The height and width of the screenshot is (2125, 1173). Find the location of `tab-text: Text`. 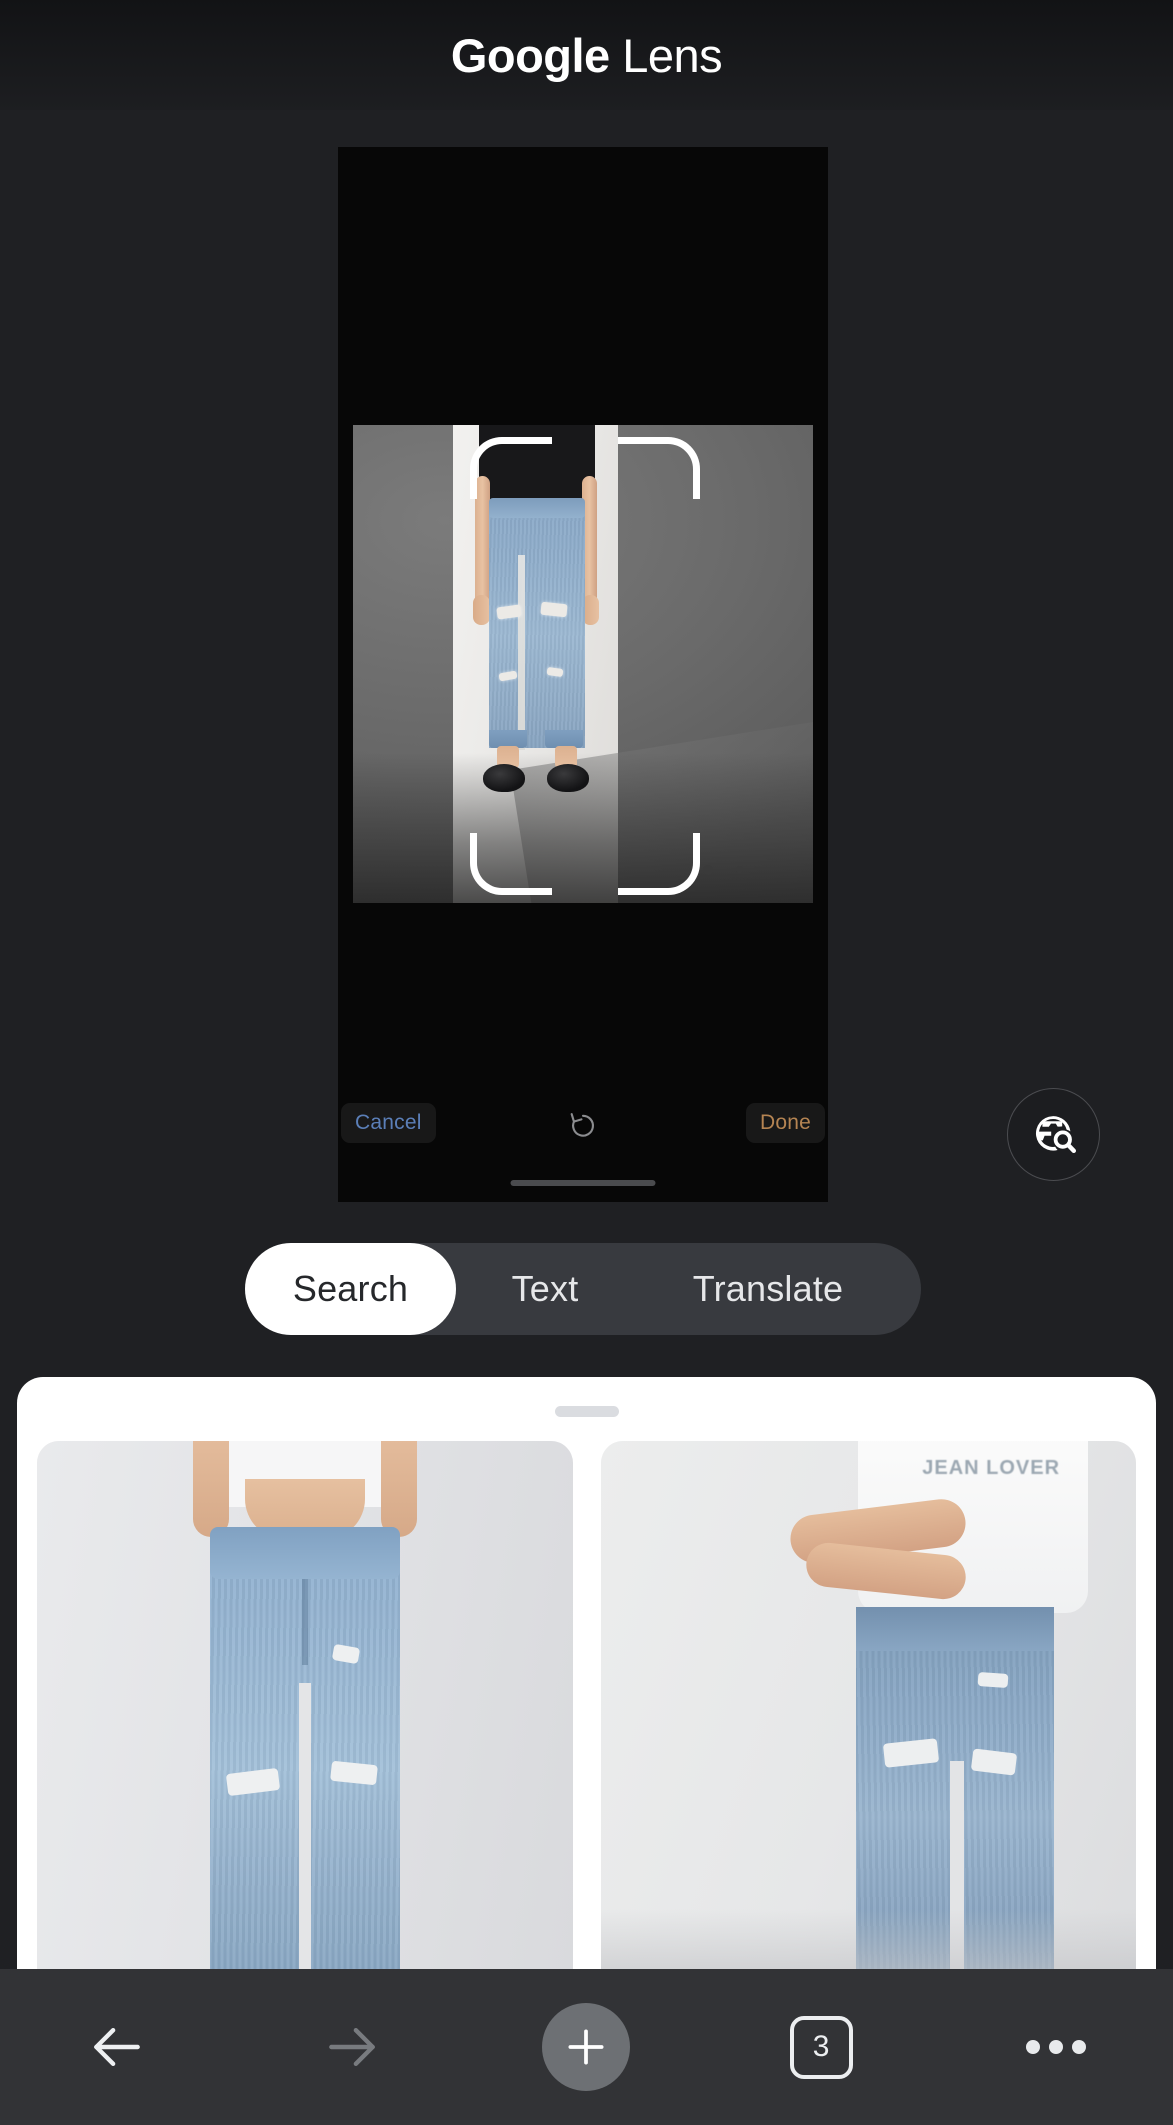

tab-text: Text is located at coordinates (545, 1289).